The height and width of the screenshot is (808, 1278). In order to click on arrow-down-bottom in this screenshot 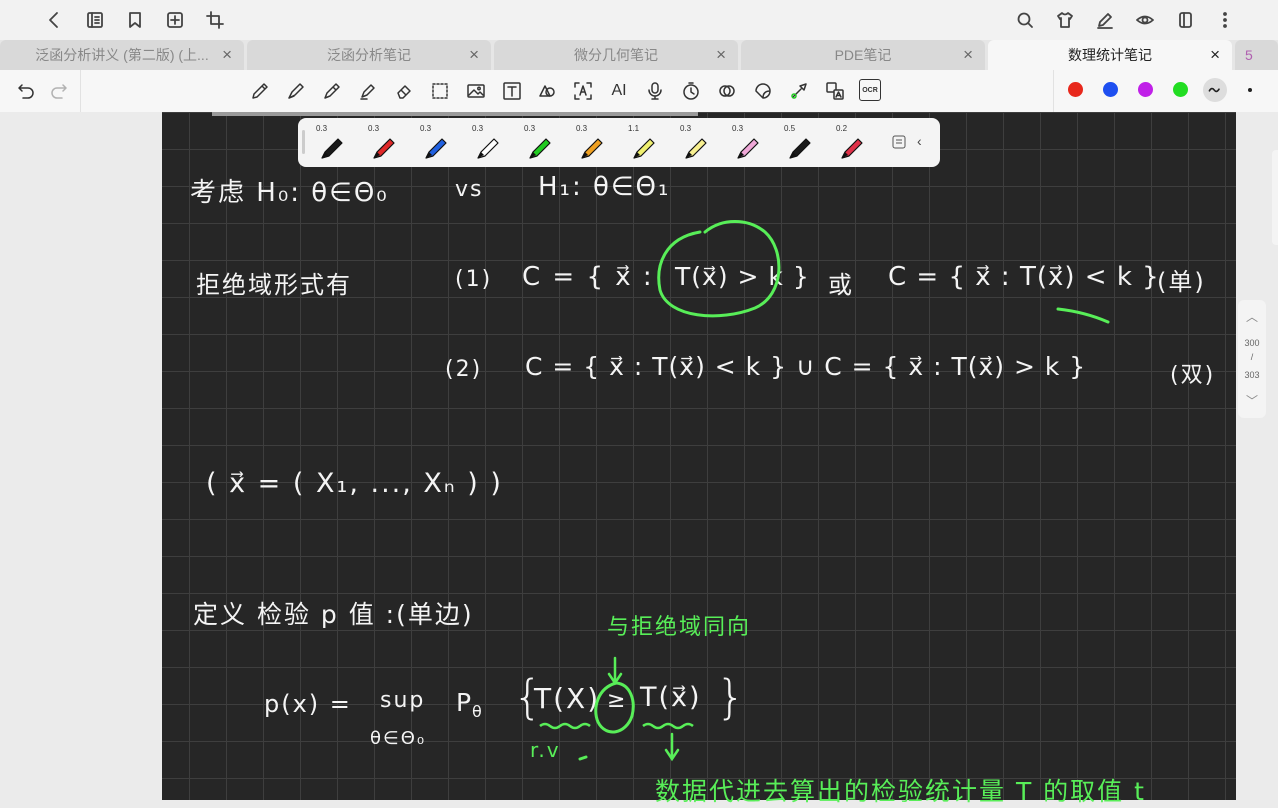, I will do `click(672, 747)`.